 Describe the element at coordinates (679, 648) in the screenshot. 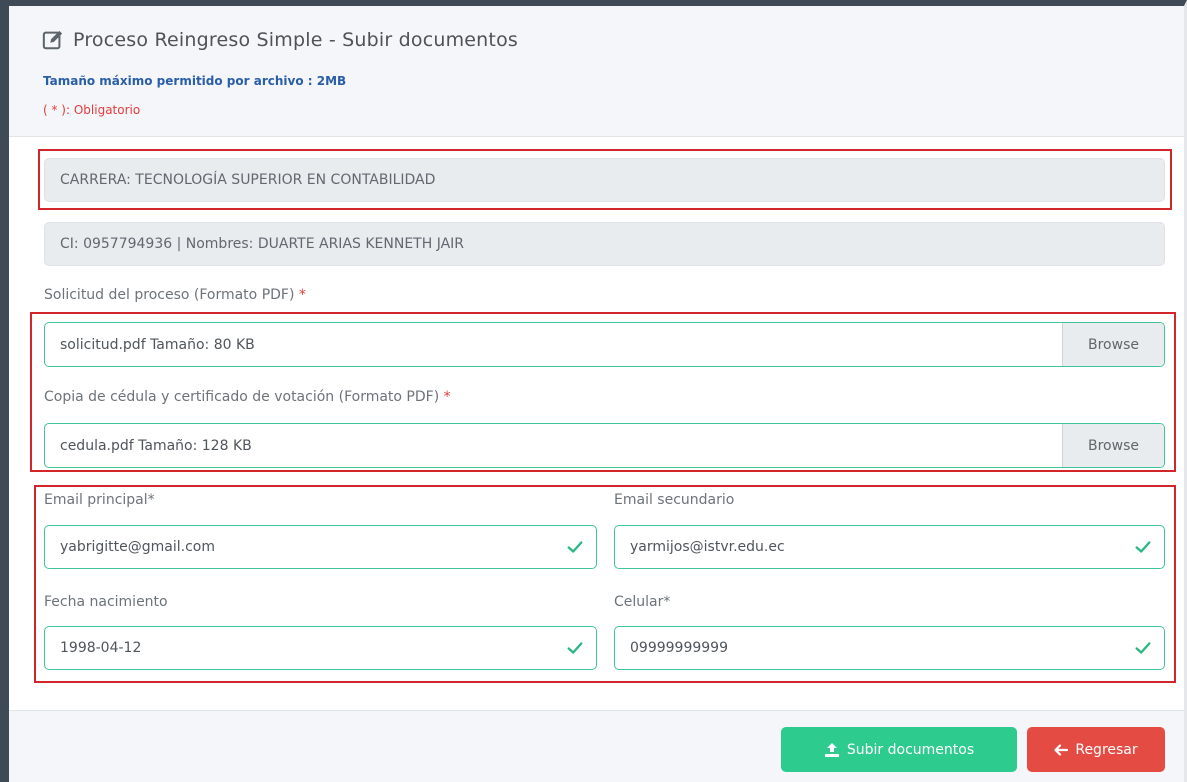

I see `celular-value: 09999999999` at that location.